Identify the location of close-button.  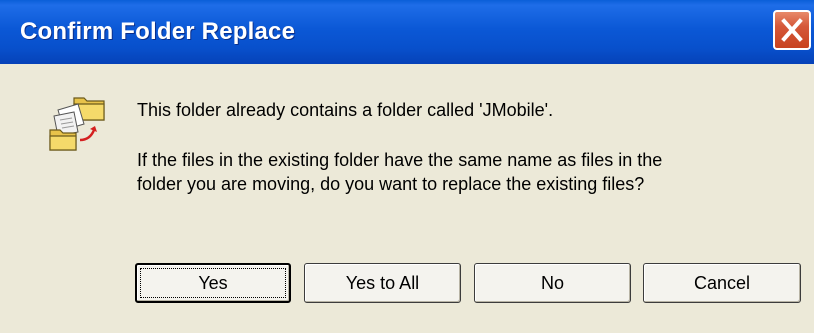
(792, 30).